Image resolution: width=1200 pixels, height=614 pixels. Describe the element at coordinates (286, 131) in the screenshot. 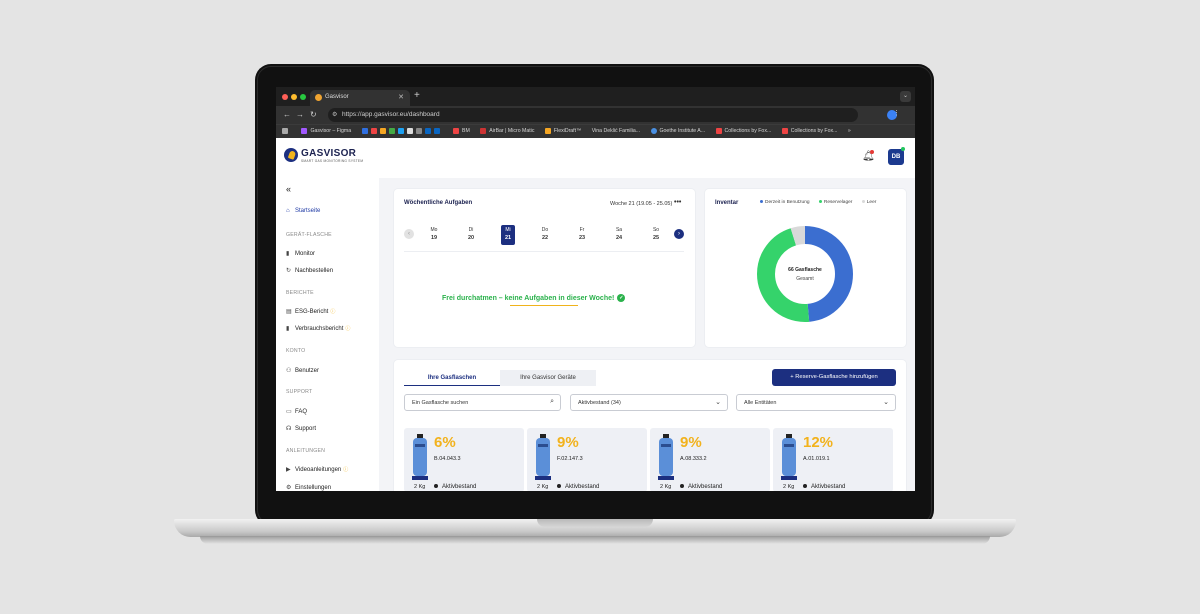

I see `apps-icon` at that location.